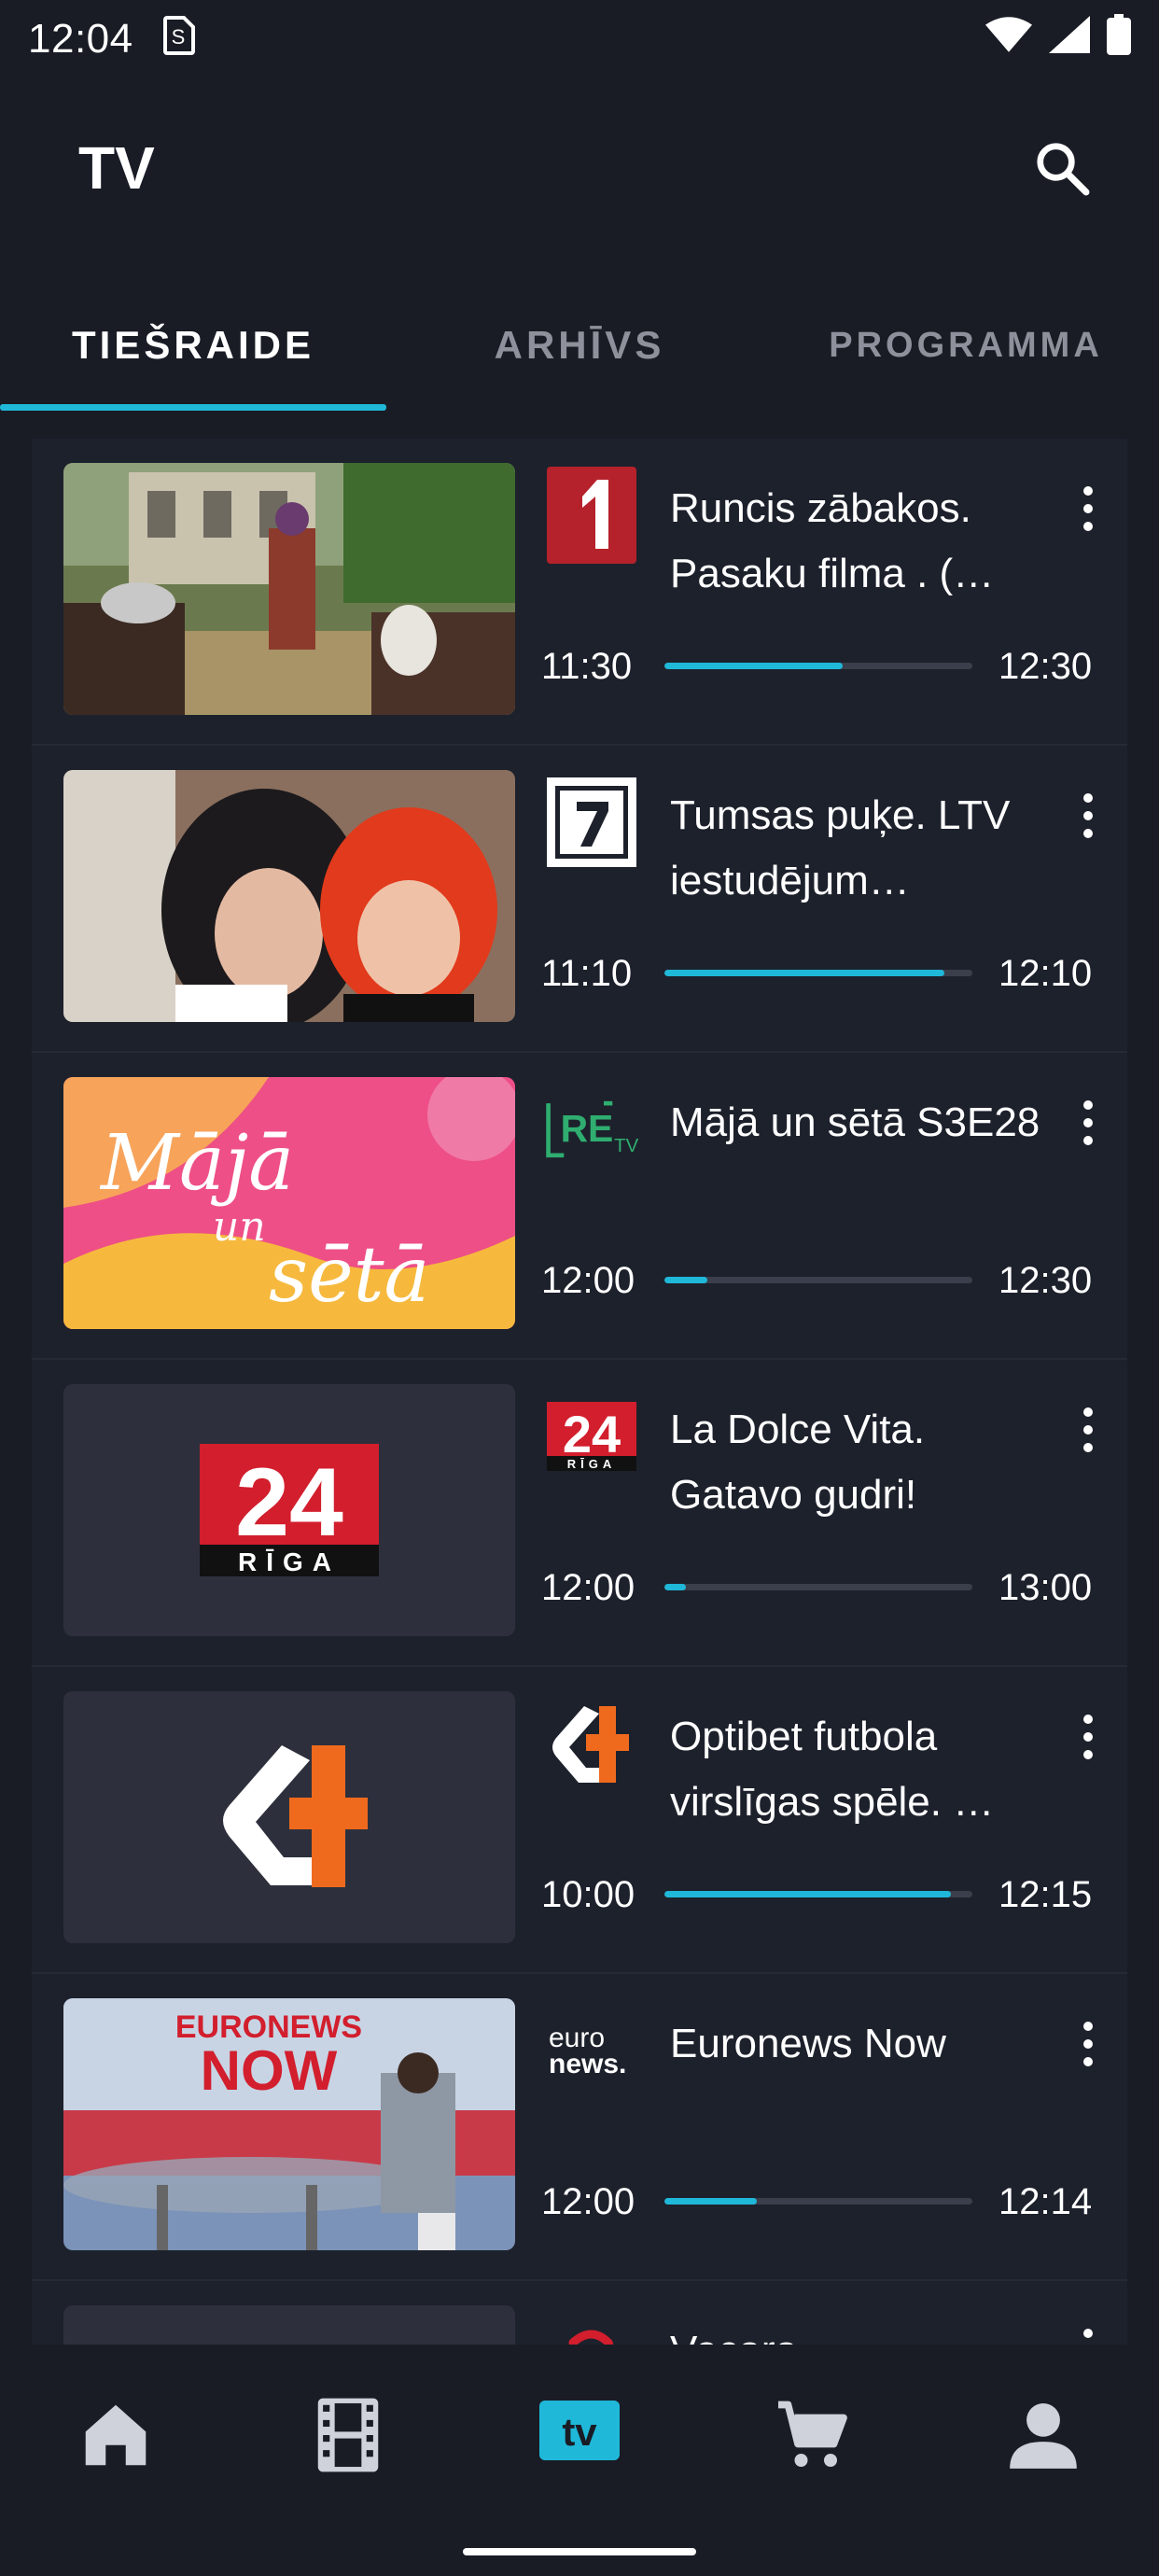 The height and width of the screenshot is (2576, 1159). Describe the element at coordinates (269, 2070) in the screenshot. I see `svg-text: NOW` at that location.